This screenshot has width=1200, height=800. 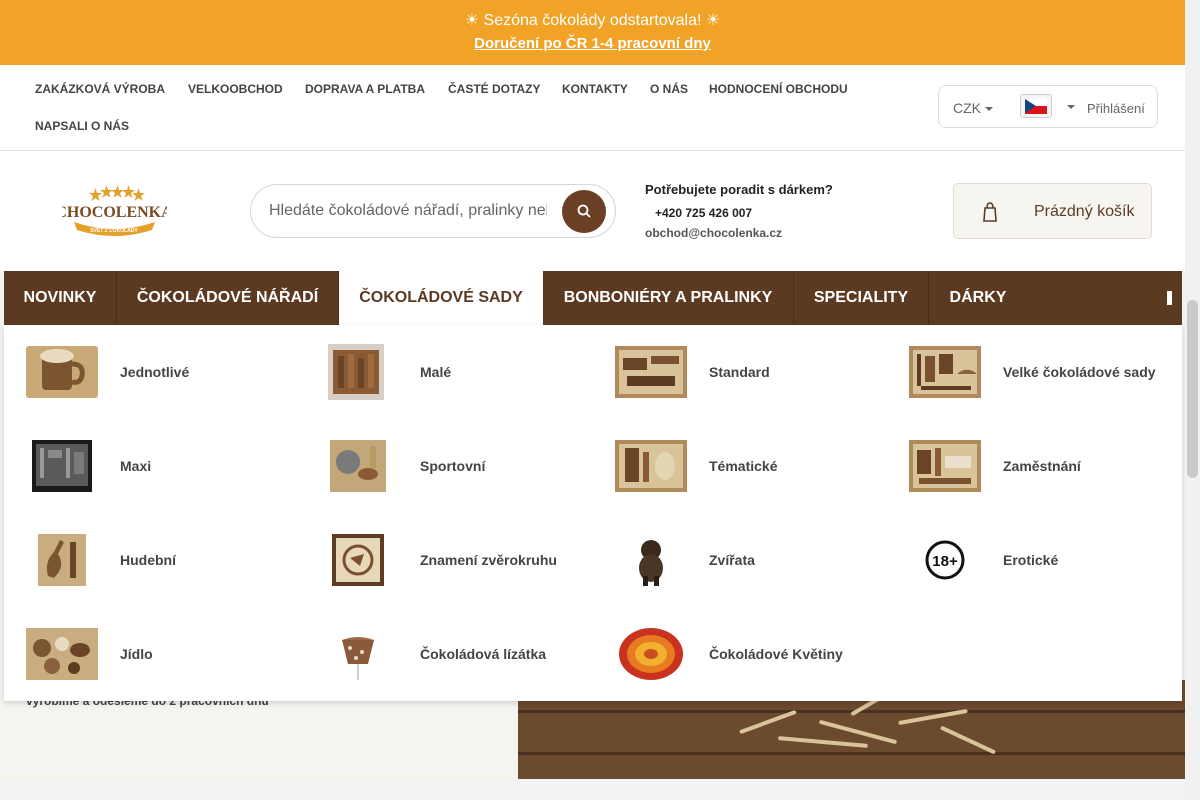 What do you see at coordinates (488, 560) in the screenshot?
I see `category-label: Znamení zvěrokruhu` at bounding box center [488, 560].